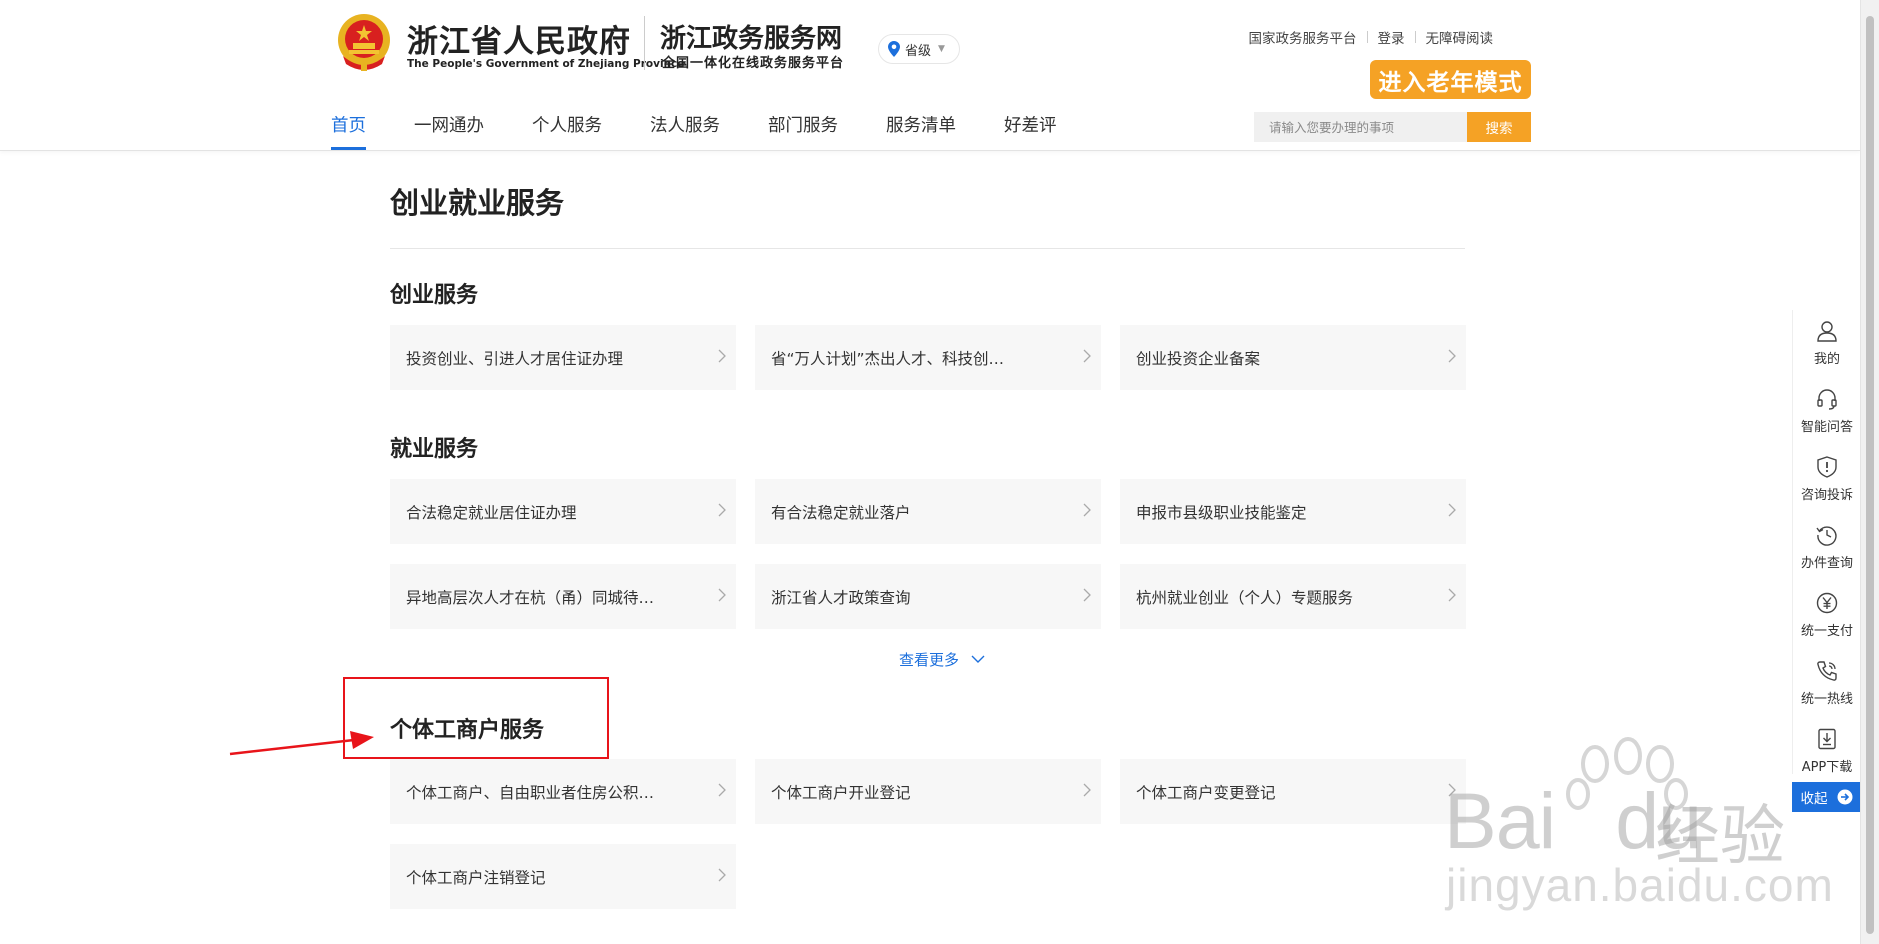 Image resolution: width=1879 pixels, height=944 pixels. Describe the element at coordinates (301, 743) in the screenshot. I see `annotation-arrow-icon` at that location.